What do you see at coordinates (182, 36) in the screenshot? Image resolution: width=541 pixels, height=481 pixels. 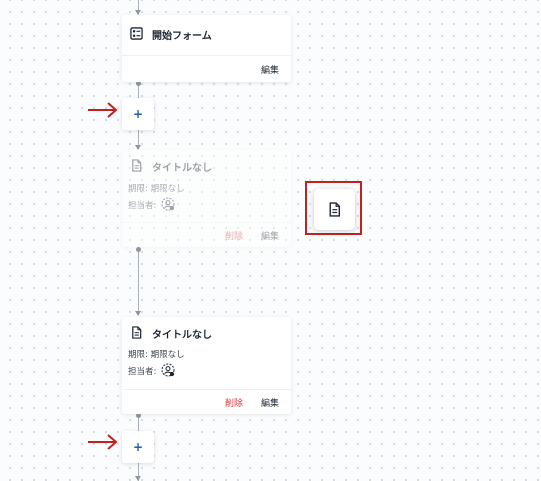 I see `start-form-title: 開始フォーム` at bounding box center [182, 36].